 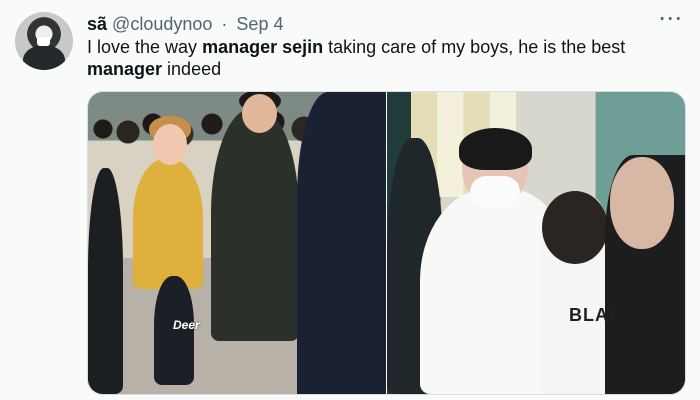 I want to click on dark-hair, so click(x=495, y=149).